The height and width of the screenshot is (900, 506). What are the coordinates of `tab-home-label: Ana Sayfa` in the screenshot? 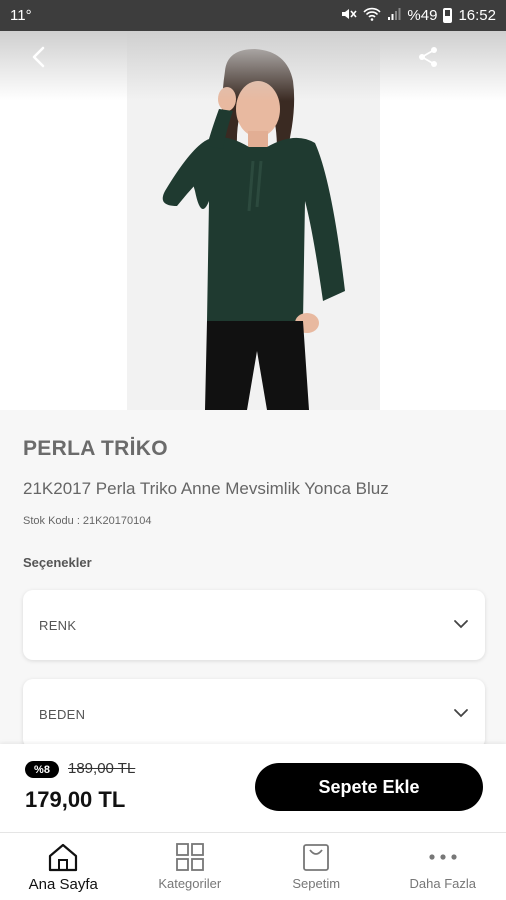 It's located at (63, 884).